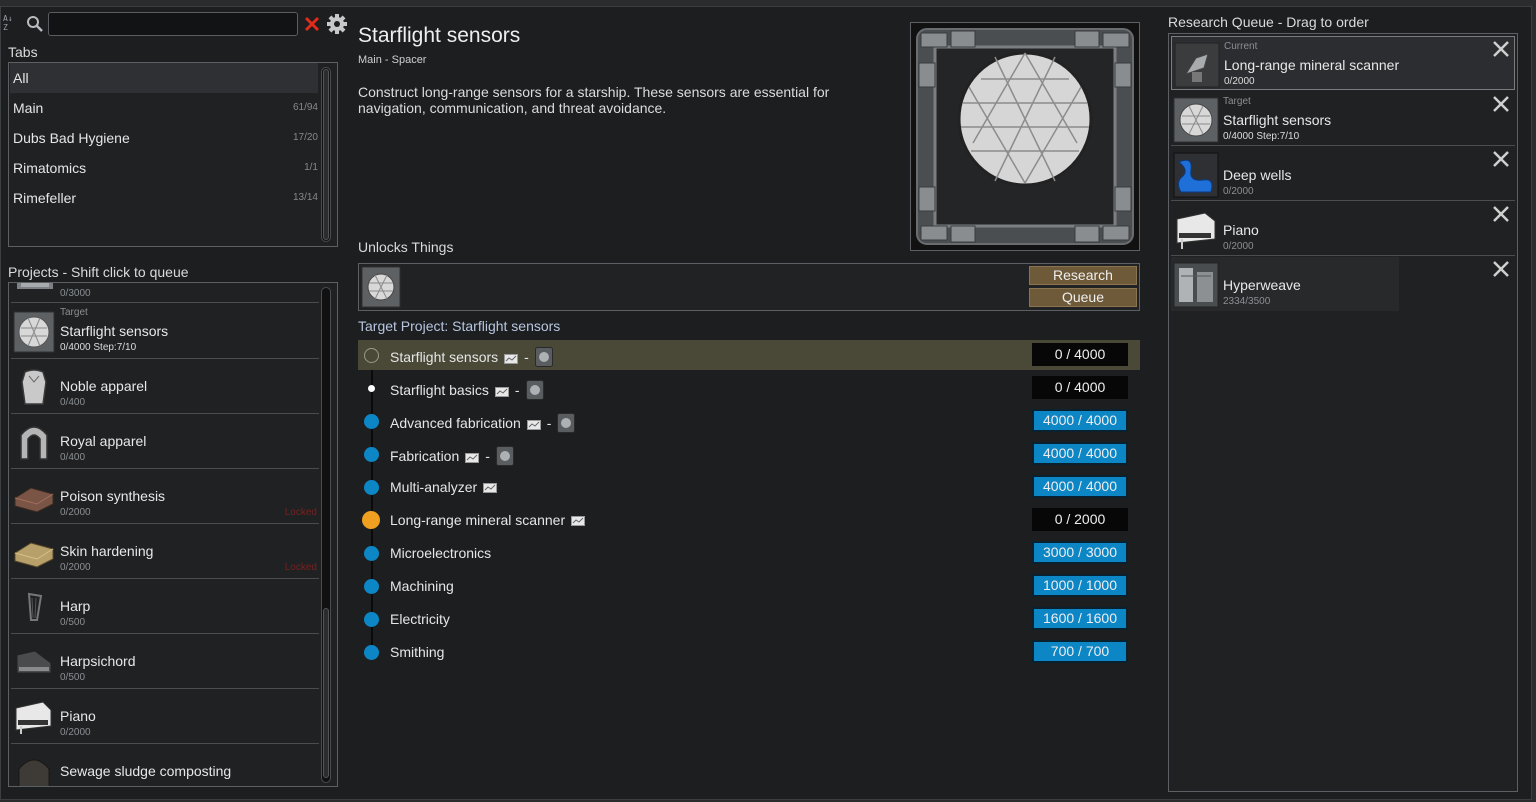  I want to click on project-progress: 0/2000, so click(75, 732).